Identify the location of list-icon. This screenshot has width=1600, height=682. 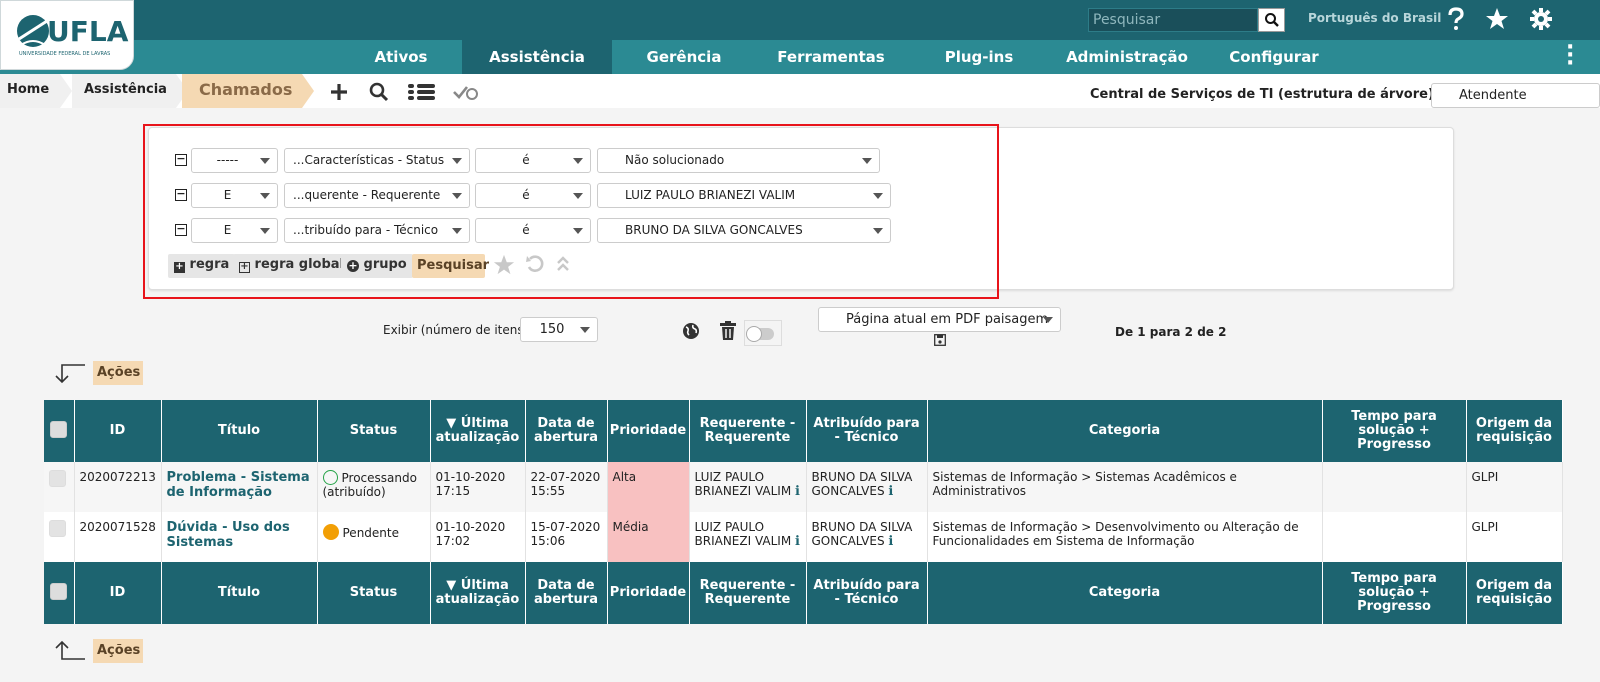
(422, 92).